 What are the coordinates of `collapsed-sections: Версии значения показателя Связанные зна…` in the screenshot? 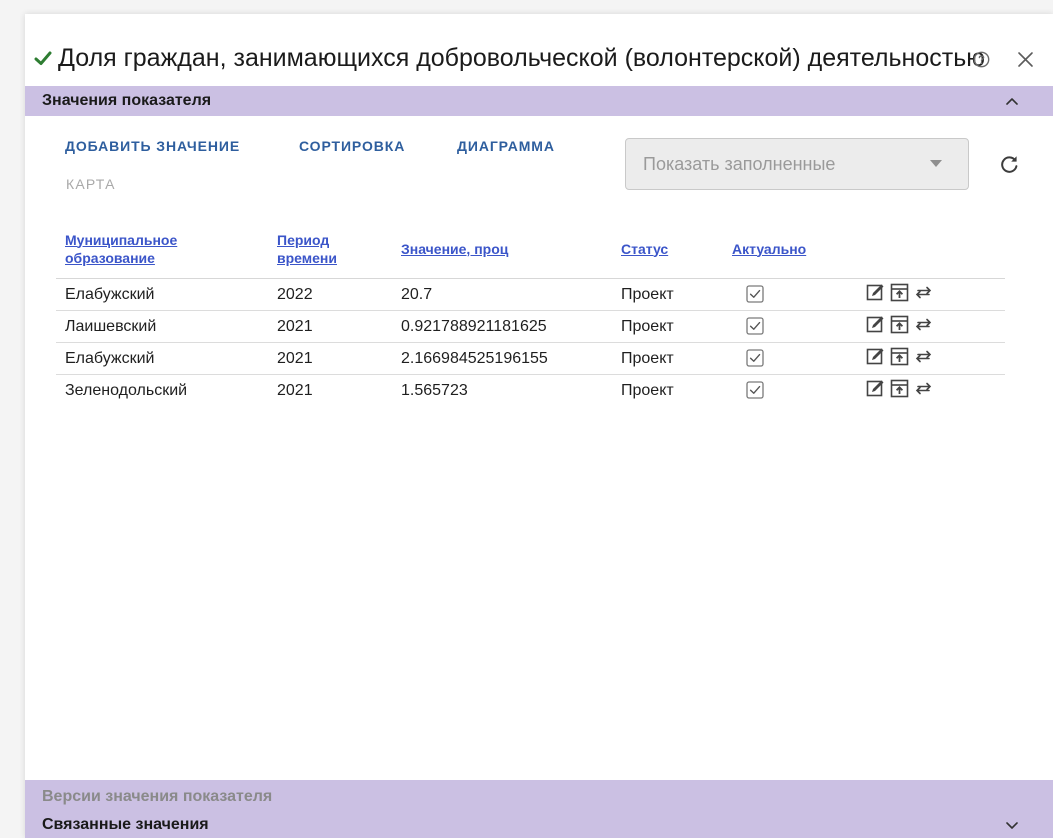 It's located at (539, 809).